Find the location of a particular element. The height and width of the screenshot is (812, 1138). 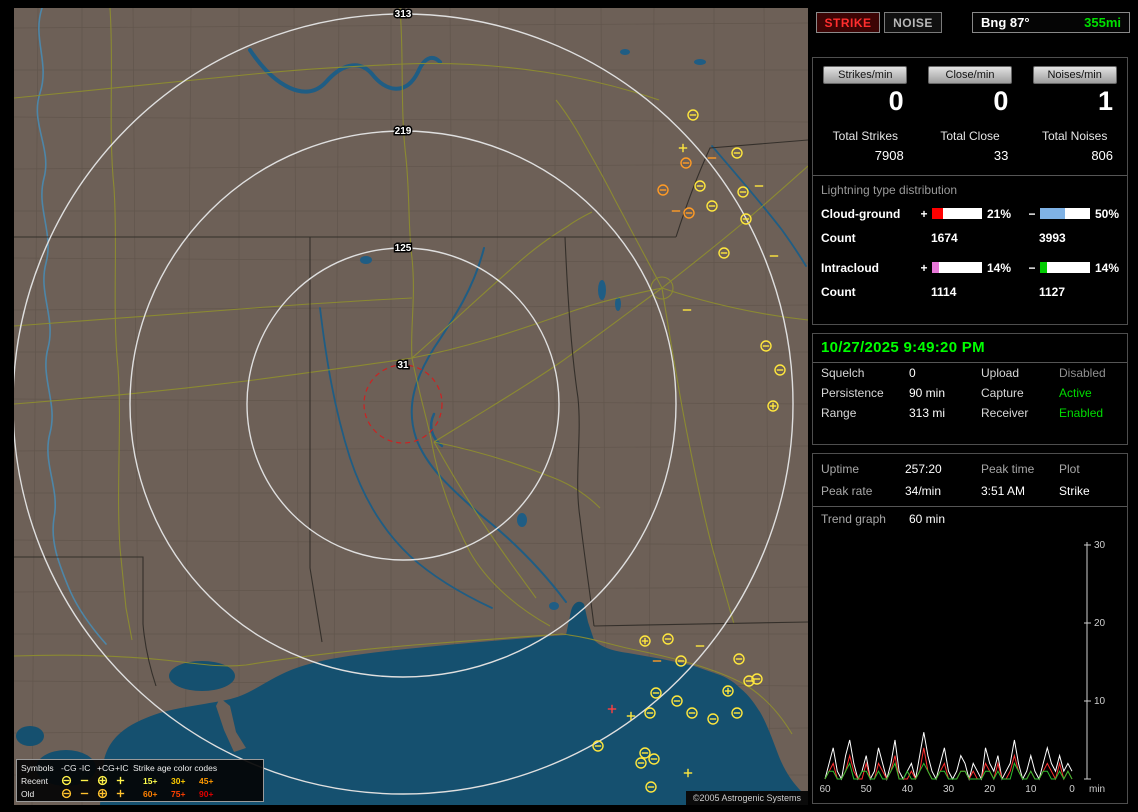

persistence-value: 90 min is located at coordinates (927, 393).